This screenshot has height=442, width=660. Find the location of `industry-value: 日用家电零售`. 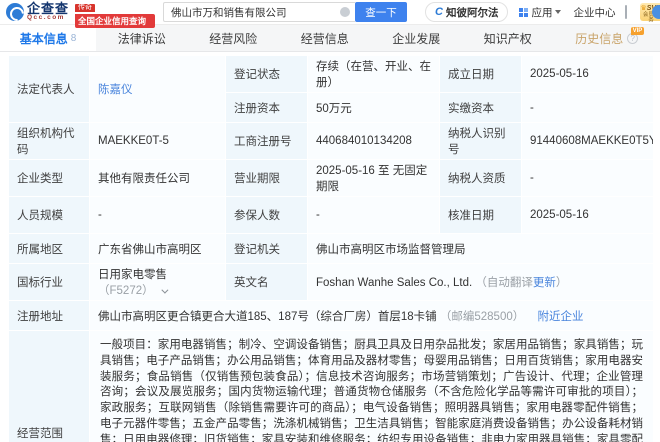

industry-value: 日用家电零售 is located at coordinates (132, 275).